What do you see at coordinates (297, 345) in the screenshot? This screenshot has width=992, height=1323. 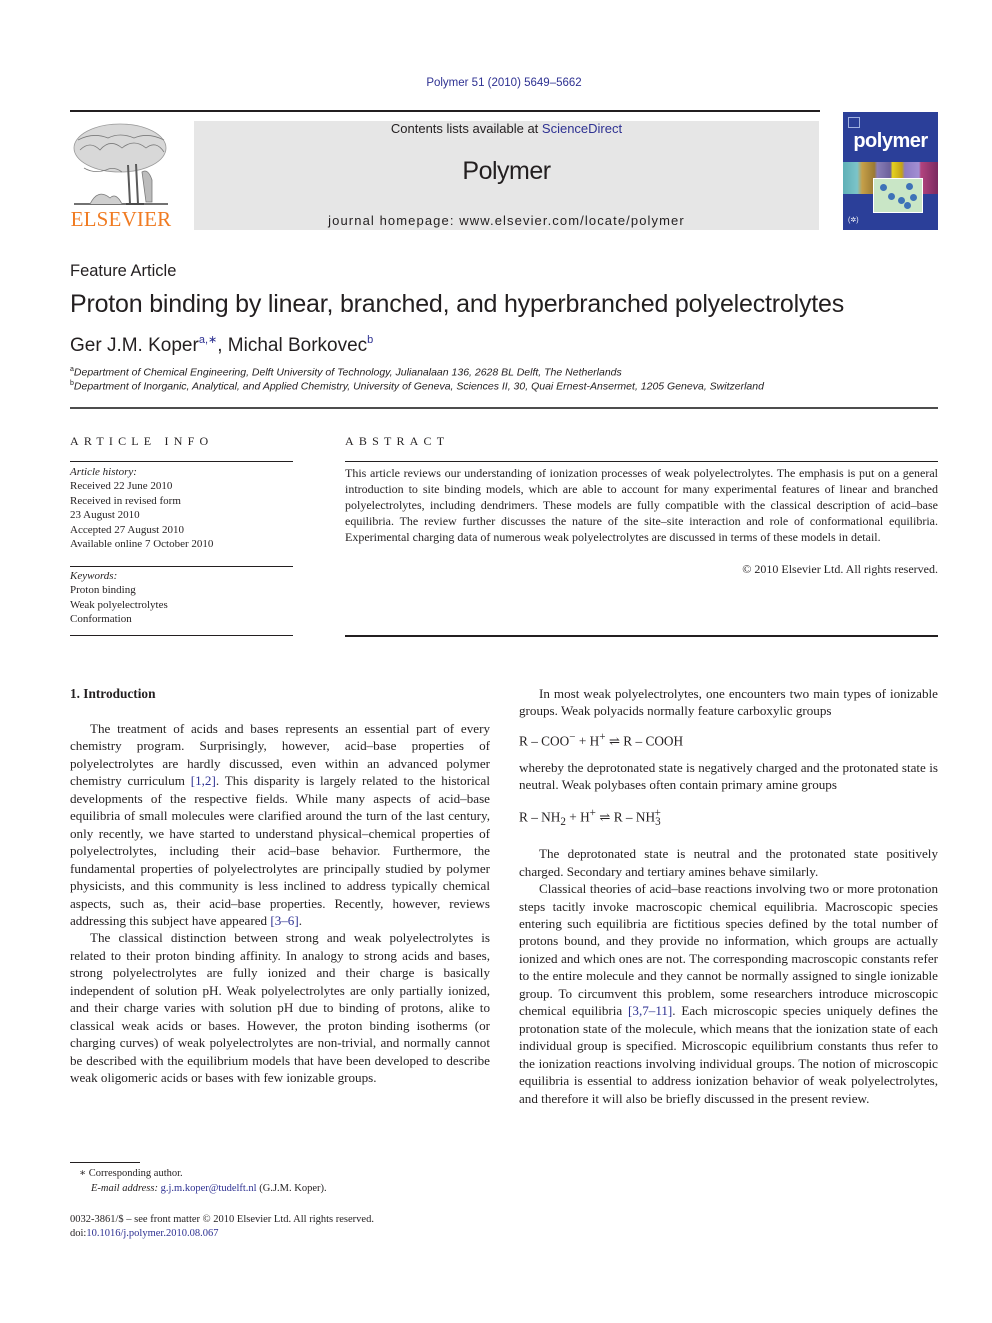 I see `author-name: Michal Borkovec` at bounding box center [297, 345].